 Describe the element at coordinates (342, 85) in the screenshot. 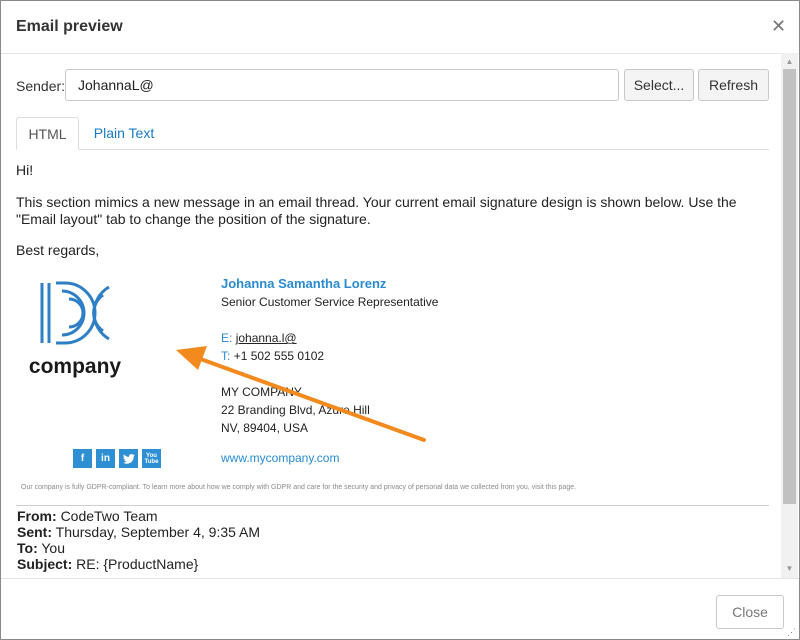

I see `sender-input` at that location.